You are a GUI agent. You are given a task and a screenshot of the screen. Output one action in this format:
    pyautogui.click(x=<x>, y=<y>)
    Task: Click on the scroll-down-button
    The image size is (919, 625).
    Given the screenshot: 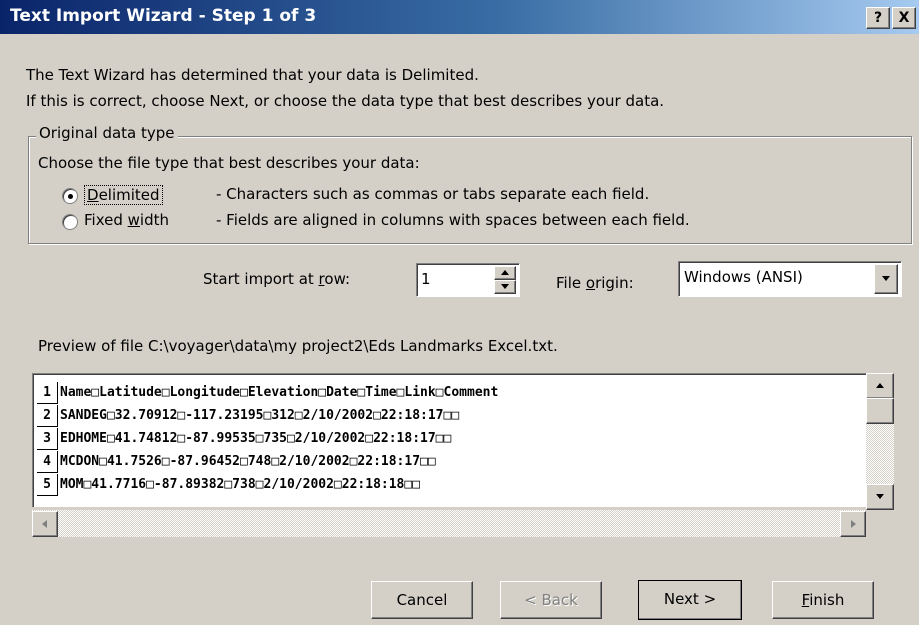 What is the action you would take?
    pyautogui.click(x=880, y=497)
    